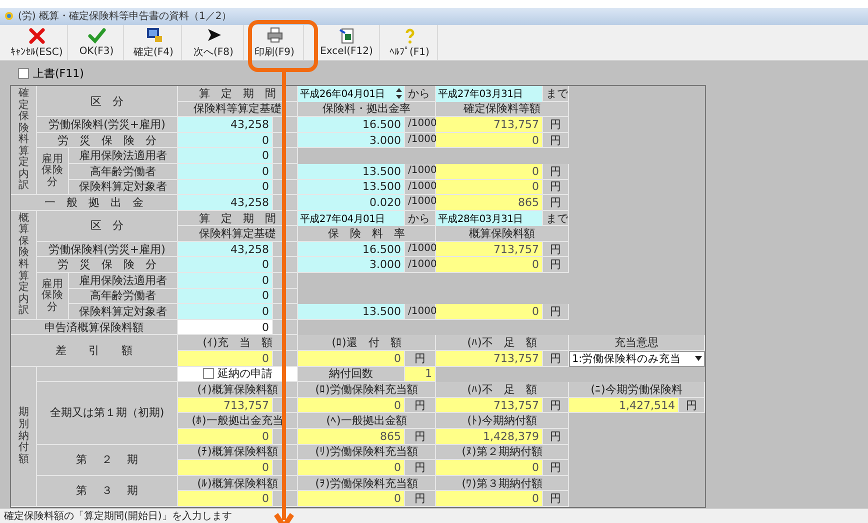 This screenshot has height=523, width=868. Describe the element at coordinates (53, 172) in the screenshot. I see `group-label: 雇用保険分` at that location.